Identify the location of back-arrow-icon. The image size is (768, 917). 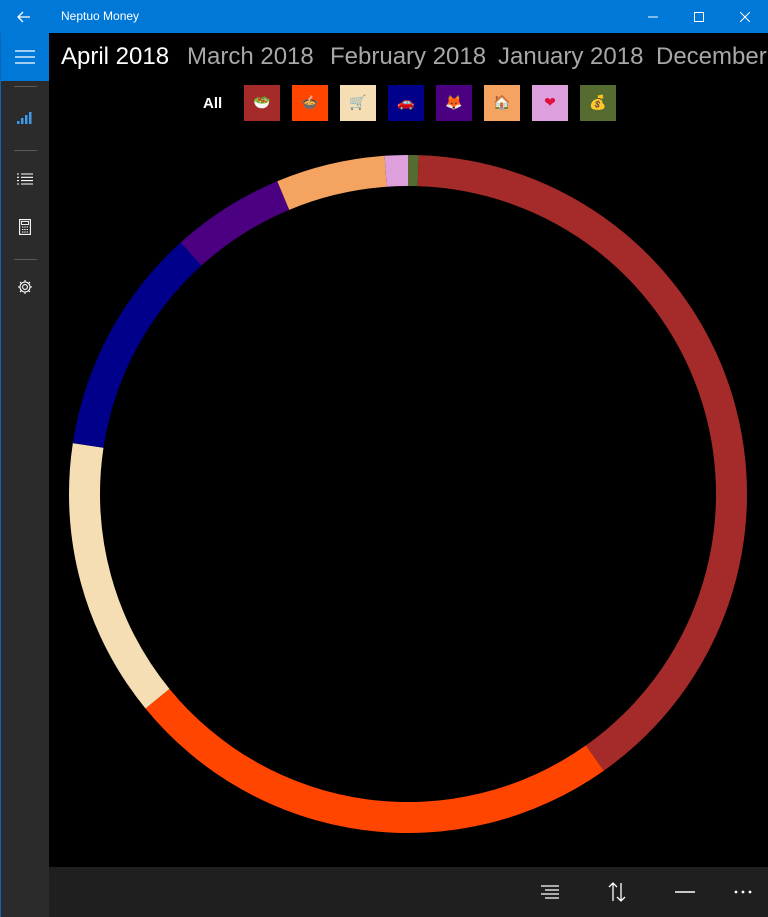
(23, 16).